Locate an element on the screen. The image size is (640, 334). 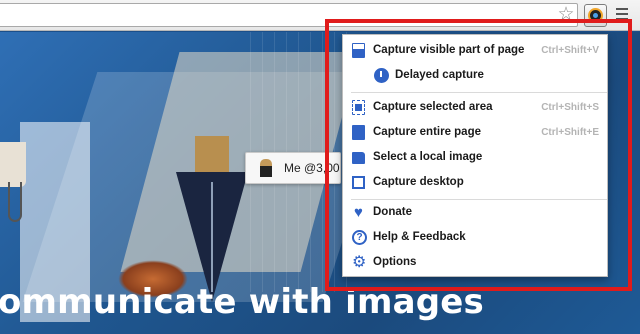
page-icon is located at coordinates (358, 132).